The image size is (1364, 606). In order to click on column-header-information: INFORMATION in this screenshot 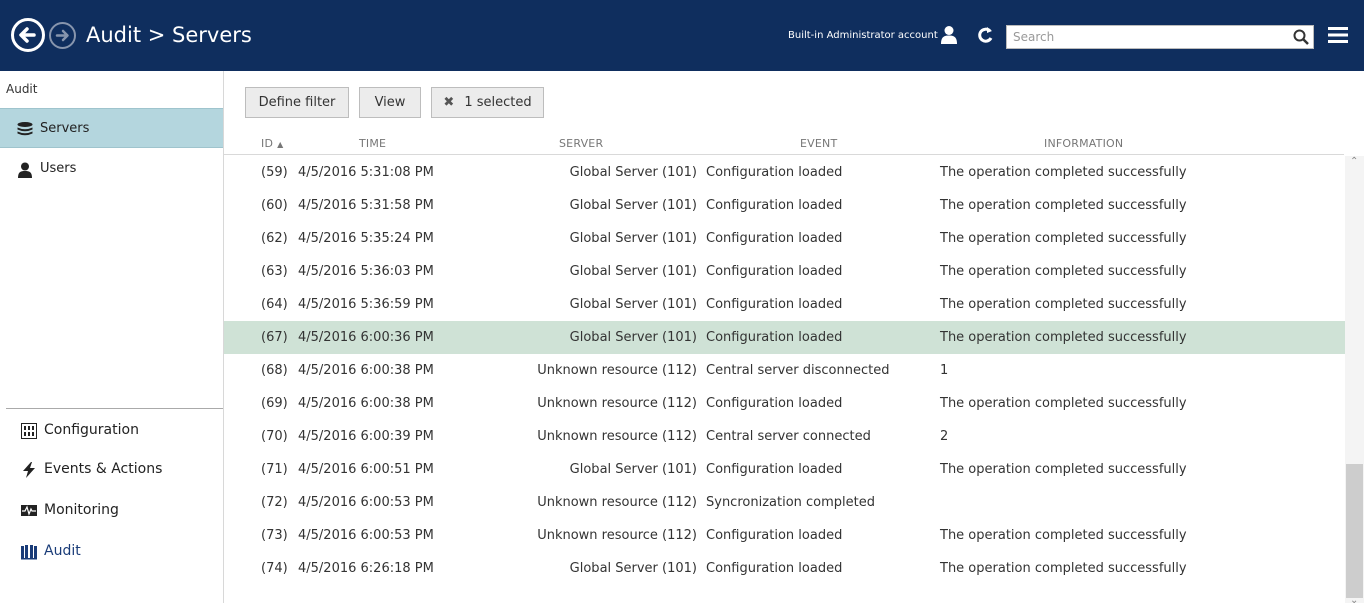, I will do `click(1083, 143)`.